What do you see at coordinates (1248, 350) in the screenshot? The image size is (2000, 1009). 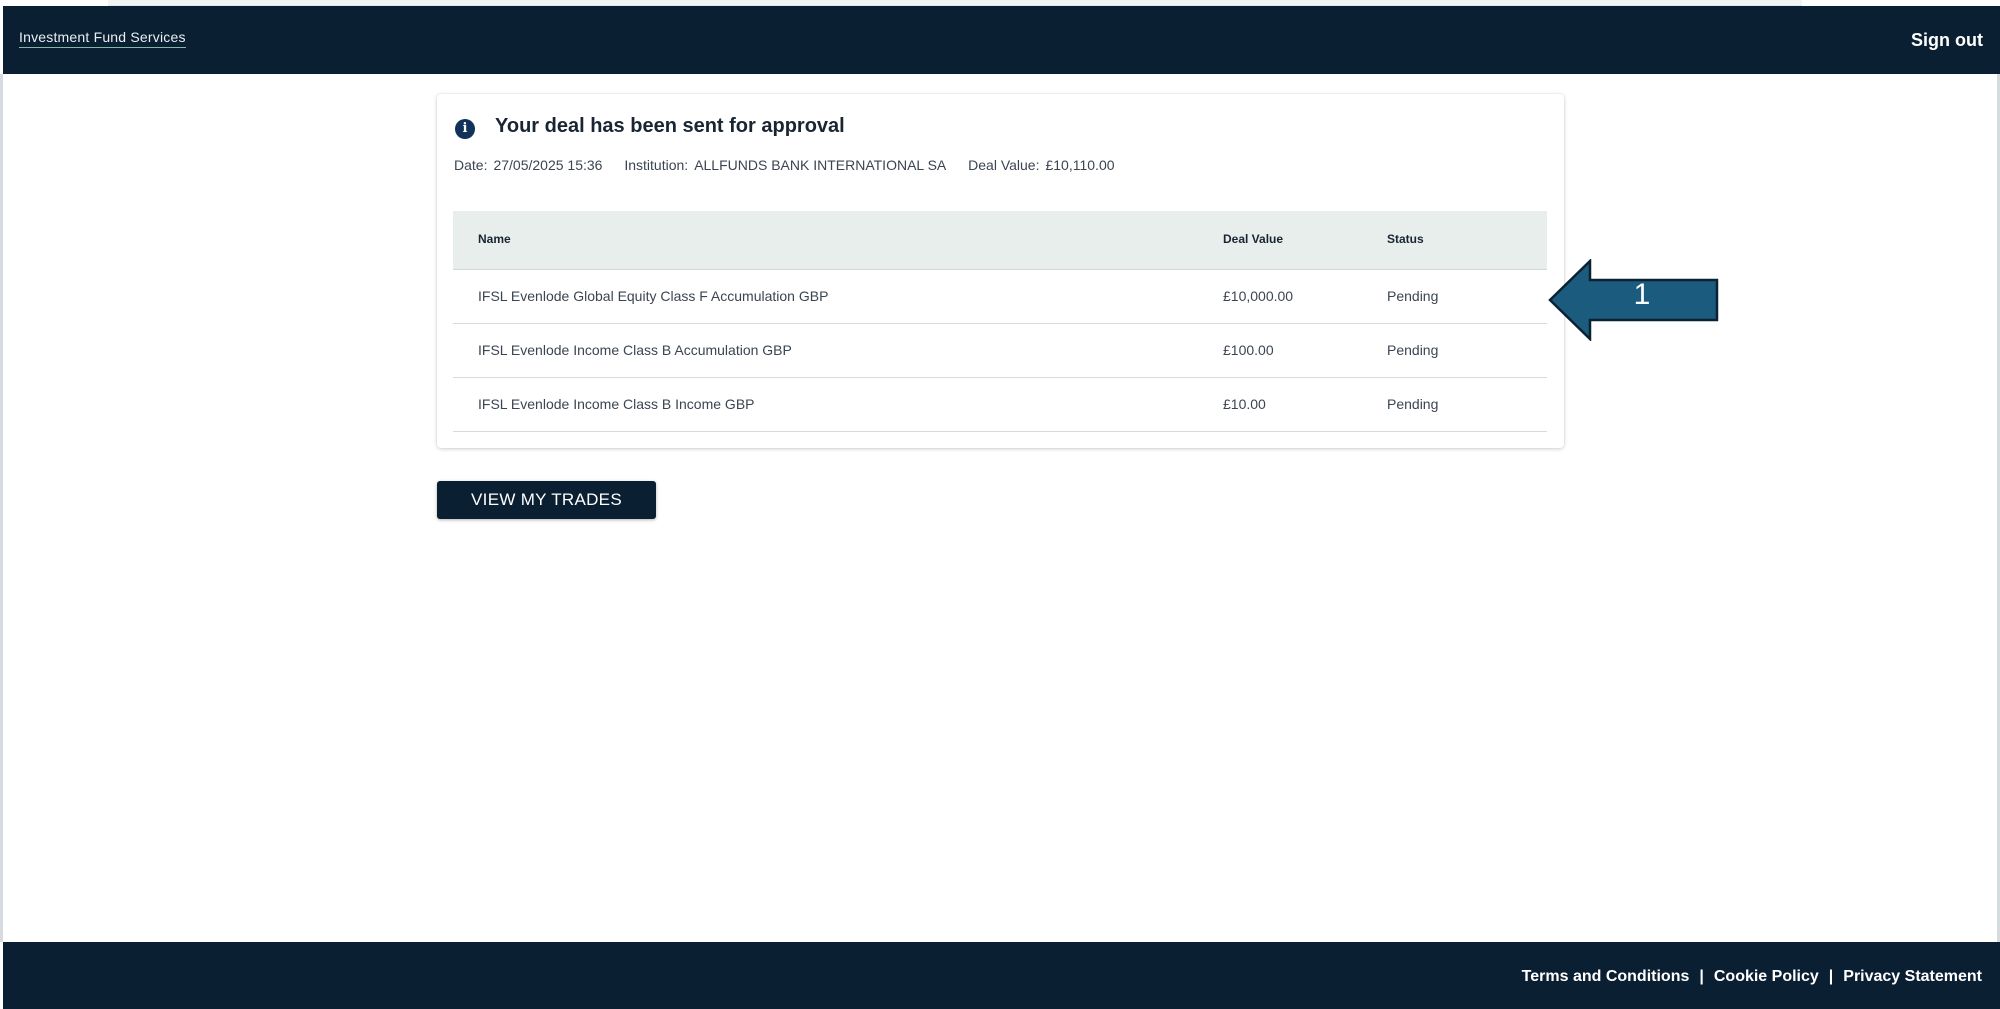 I see `fund-deal-value: £100.00` at bounding box center [1248, 350].